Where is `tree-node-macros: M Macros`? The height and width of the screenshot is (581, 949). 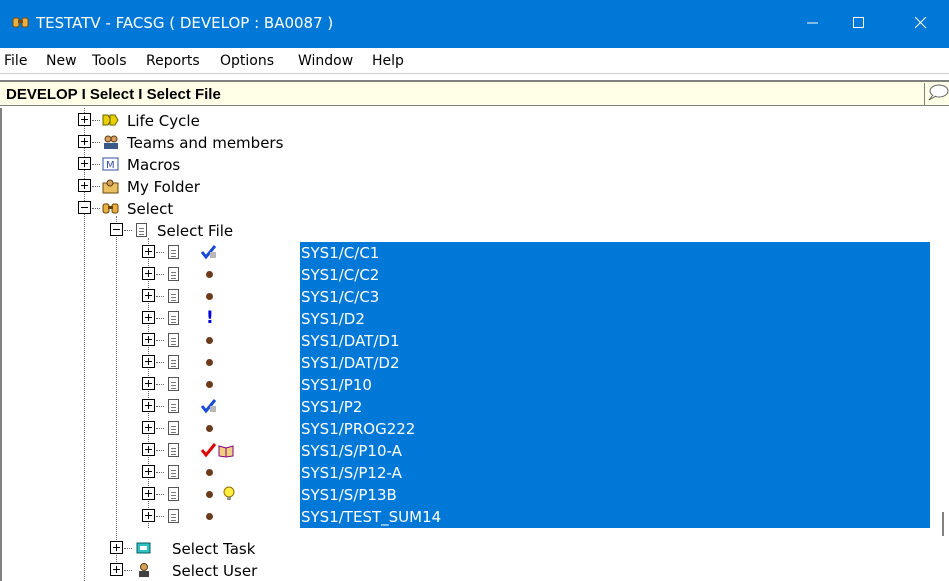 tree-node-macros: M Macros is located at coordinates (202, 165).